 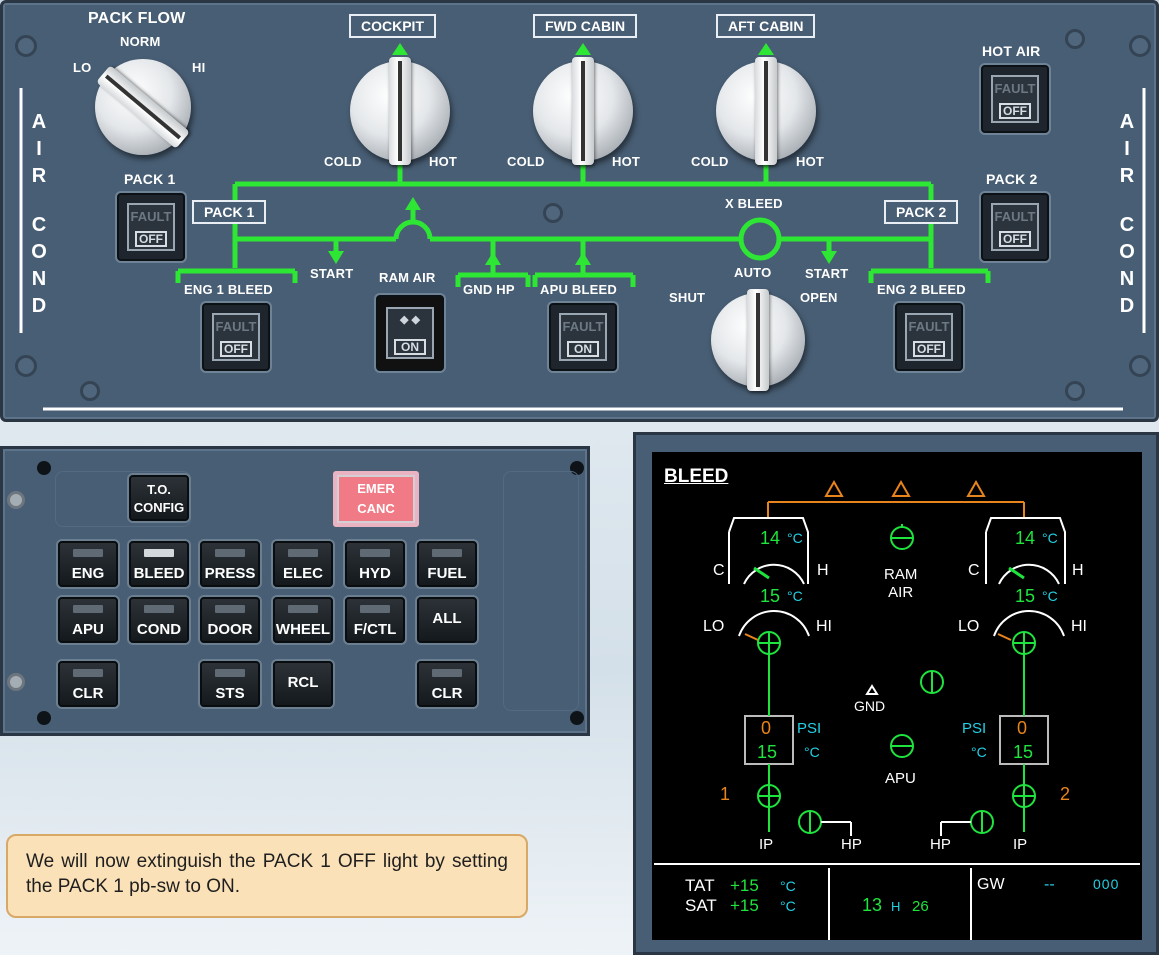 What do you see at coordinates (151, 227) in the screenshot?
I see `pack1-pushbutton: FAULT OFF` at bounding box center [151, 227].